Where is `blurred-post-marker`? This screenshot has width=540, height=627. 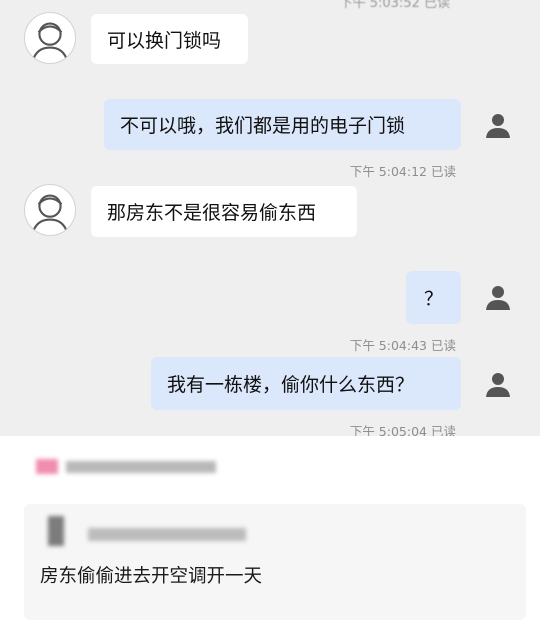
blurred-post-marker is located at coordinates (47, 466).